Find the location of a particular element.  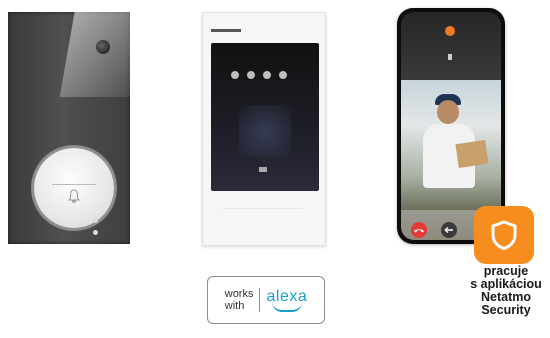

answer-call-icon is located at coordinates (449, 230).